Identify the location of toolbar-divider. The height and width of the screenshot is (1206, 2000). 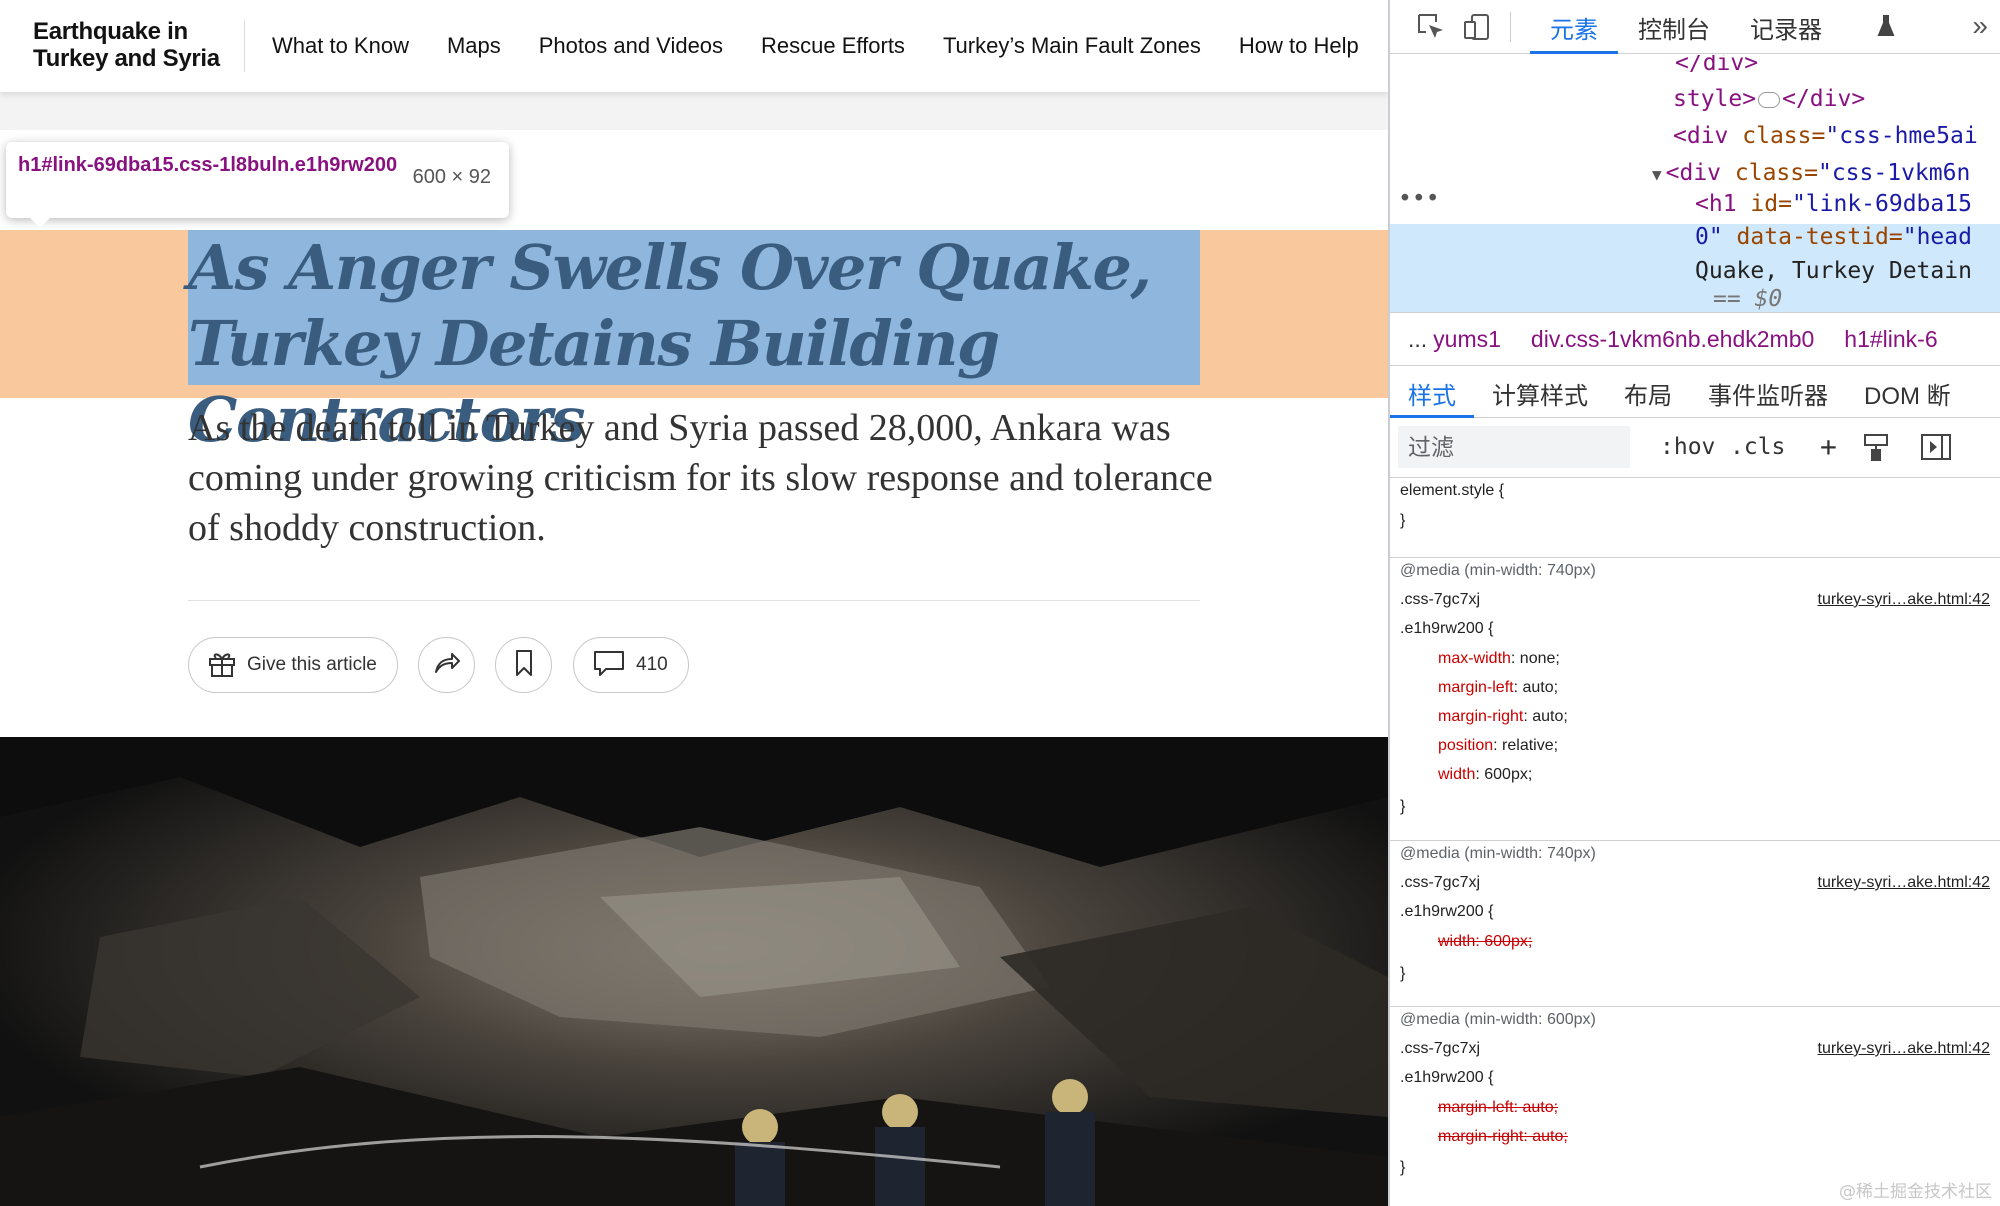
(1510, 27).